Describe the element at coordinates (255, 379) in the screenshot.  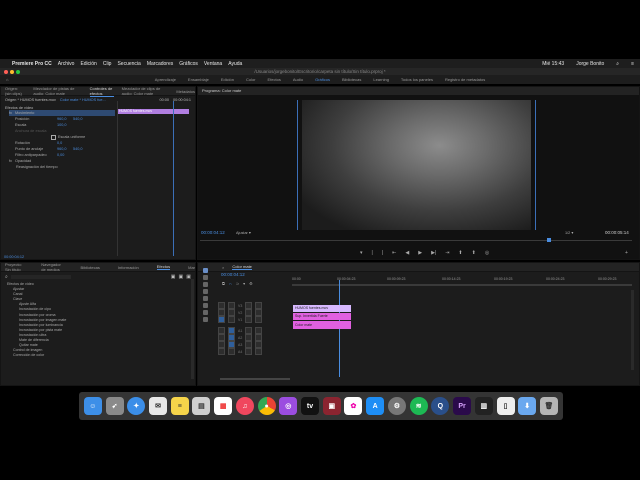
I see `timeline-zoom-bar` at that location.